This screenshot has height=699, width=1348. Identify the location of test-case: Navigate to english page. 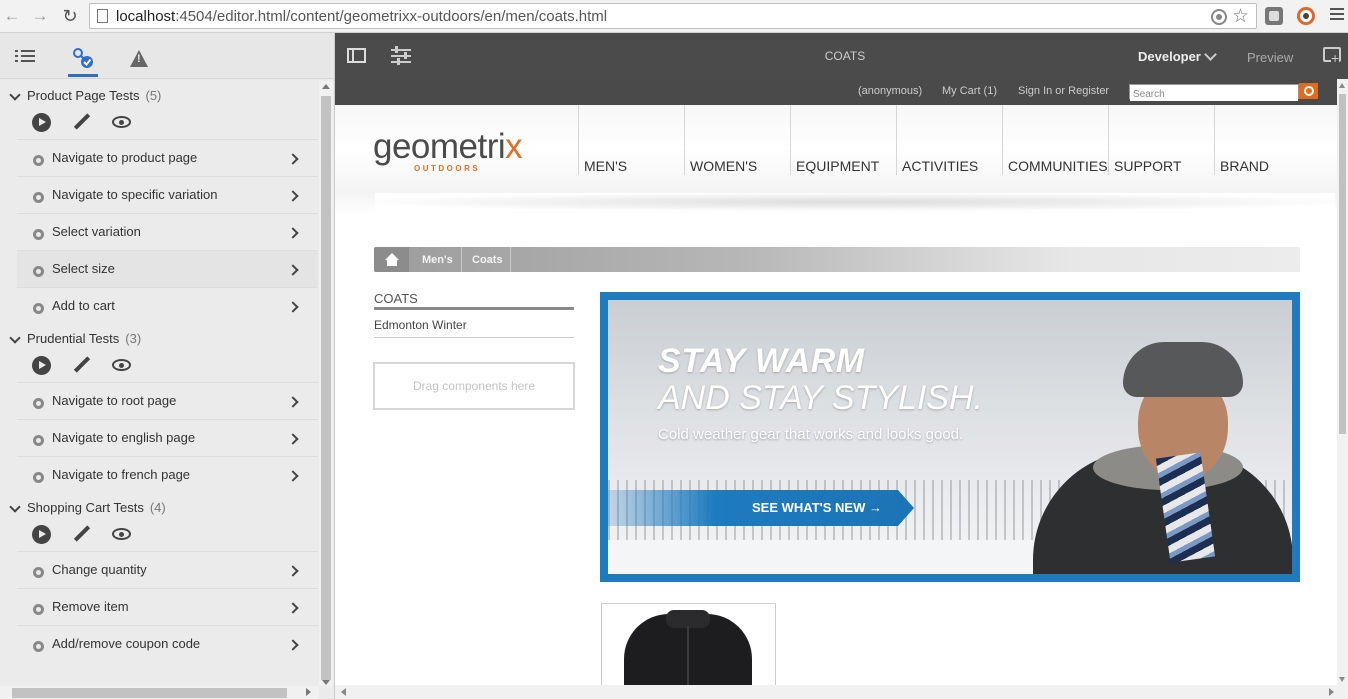
(167, 437).